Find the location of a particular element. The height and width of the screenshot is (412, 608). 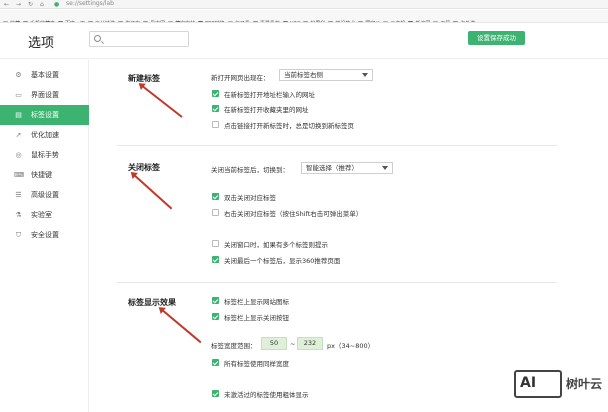

checkbox-show-recommend is located at coordinates (215, 259).